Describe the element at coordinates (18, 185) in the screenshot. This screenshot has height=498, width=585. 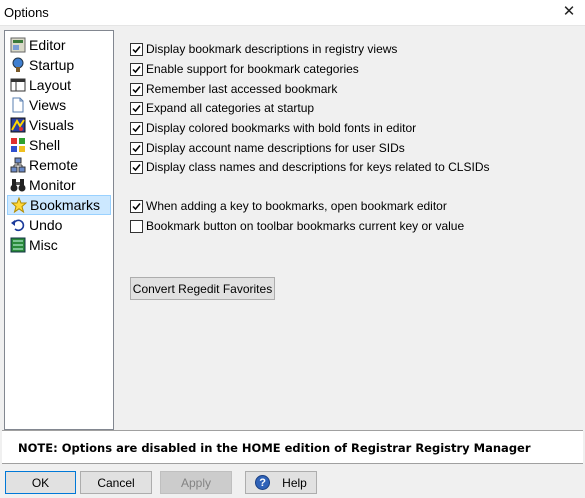
I see `binoculars-icon` at that location.